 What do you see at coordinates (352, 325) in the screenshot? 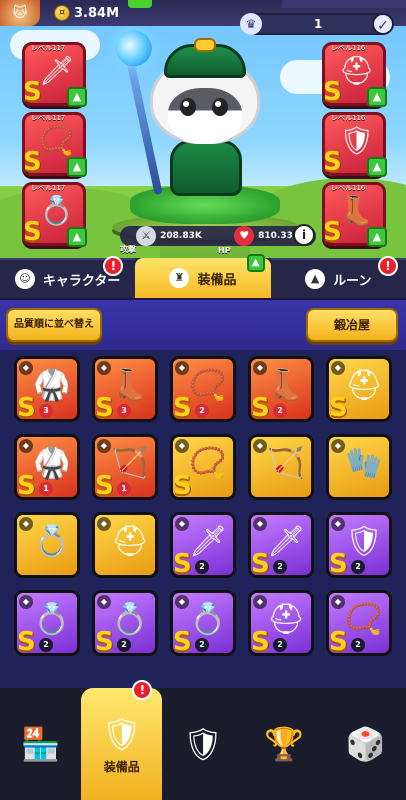
I see `blacksmith-button: 鍛冶屋` at bounding box center [352, 325].